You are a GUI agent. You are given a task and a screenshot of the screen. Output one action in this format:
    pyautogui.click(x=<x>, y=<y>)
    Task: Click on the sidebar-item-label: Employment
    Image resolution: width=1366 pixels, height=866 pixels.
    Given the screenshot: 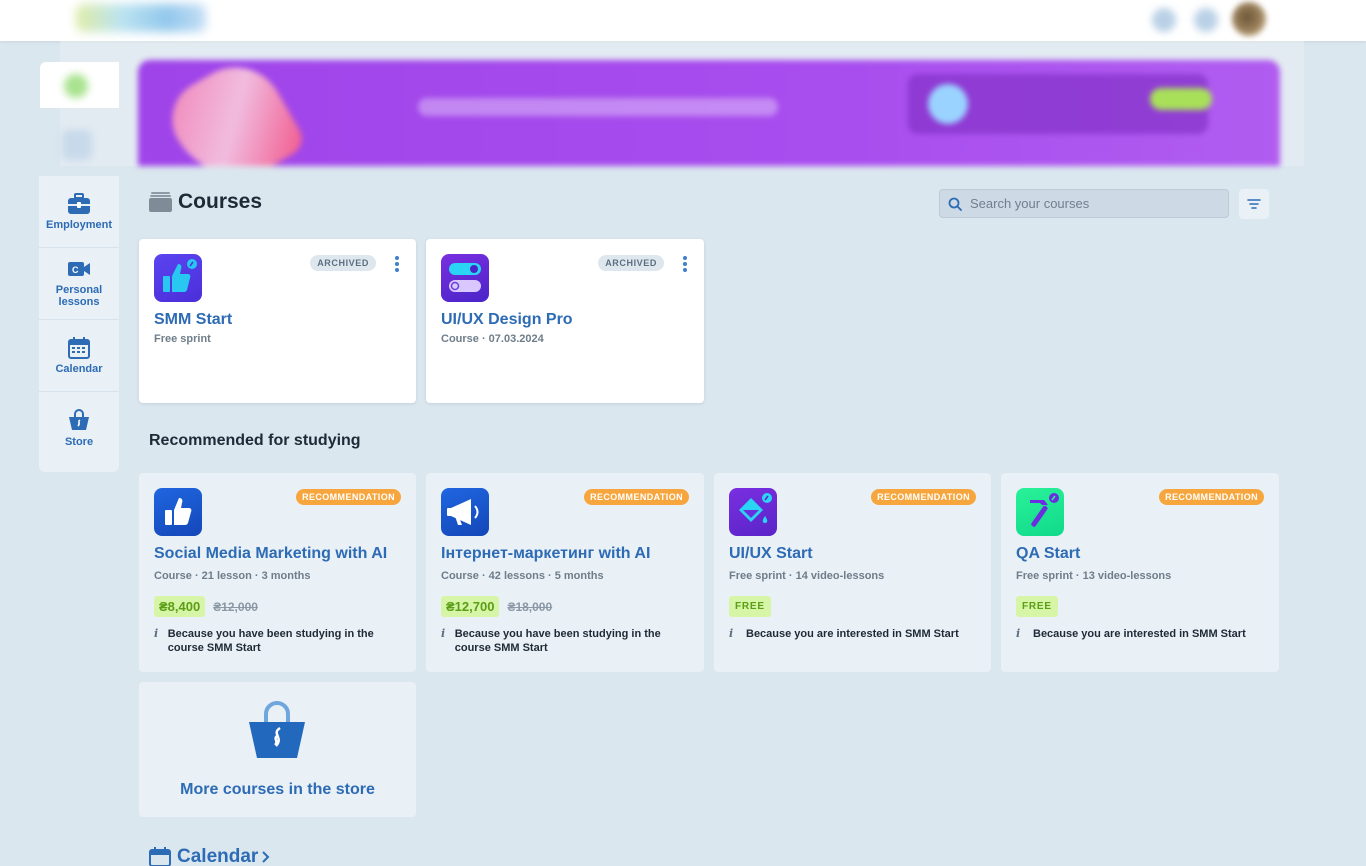 What is the action you would take?
    pyautogui.click(x=78, y=224)
    